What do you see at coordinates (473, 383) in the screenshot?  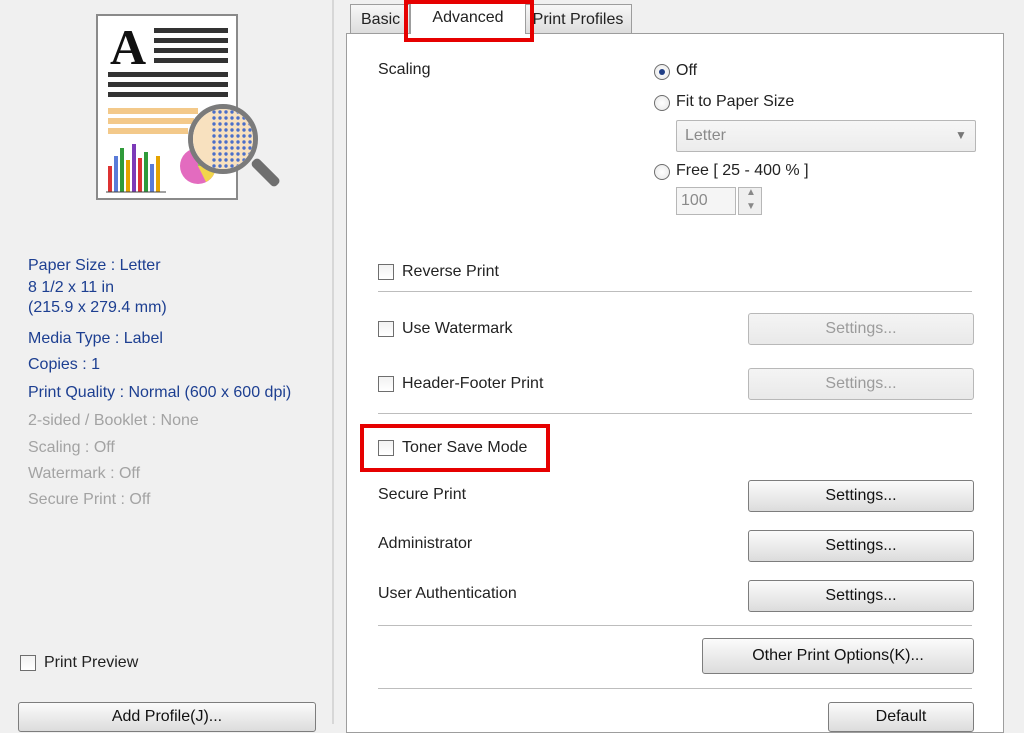 I see `header-footer-label: Header-Footer Print` at bounding box center [473, 383].